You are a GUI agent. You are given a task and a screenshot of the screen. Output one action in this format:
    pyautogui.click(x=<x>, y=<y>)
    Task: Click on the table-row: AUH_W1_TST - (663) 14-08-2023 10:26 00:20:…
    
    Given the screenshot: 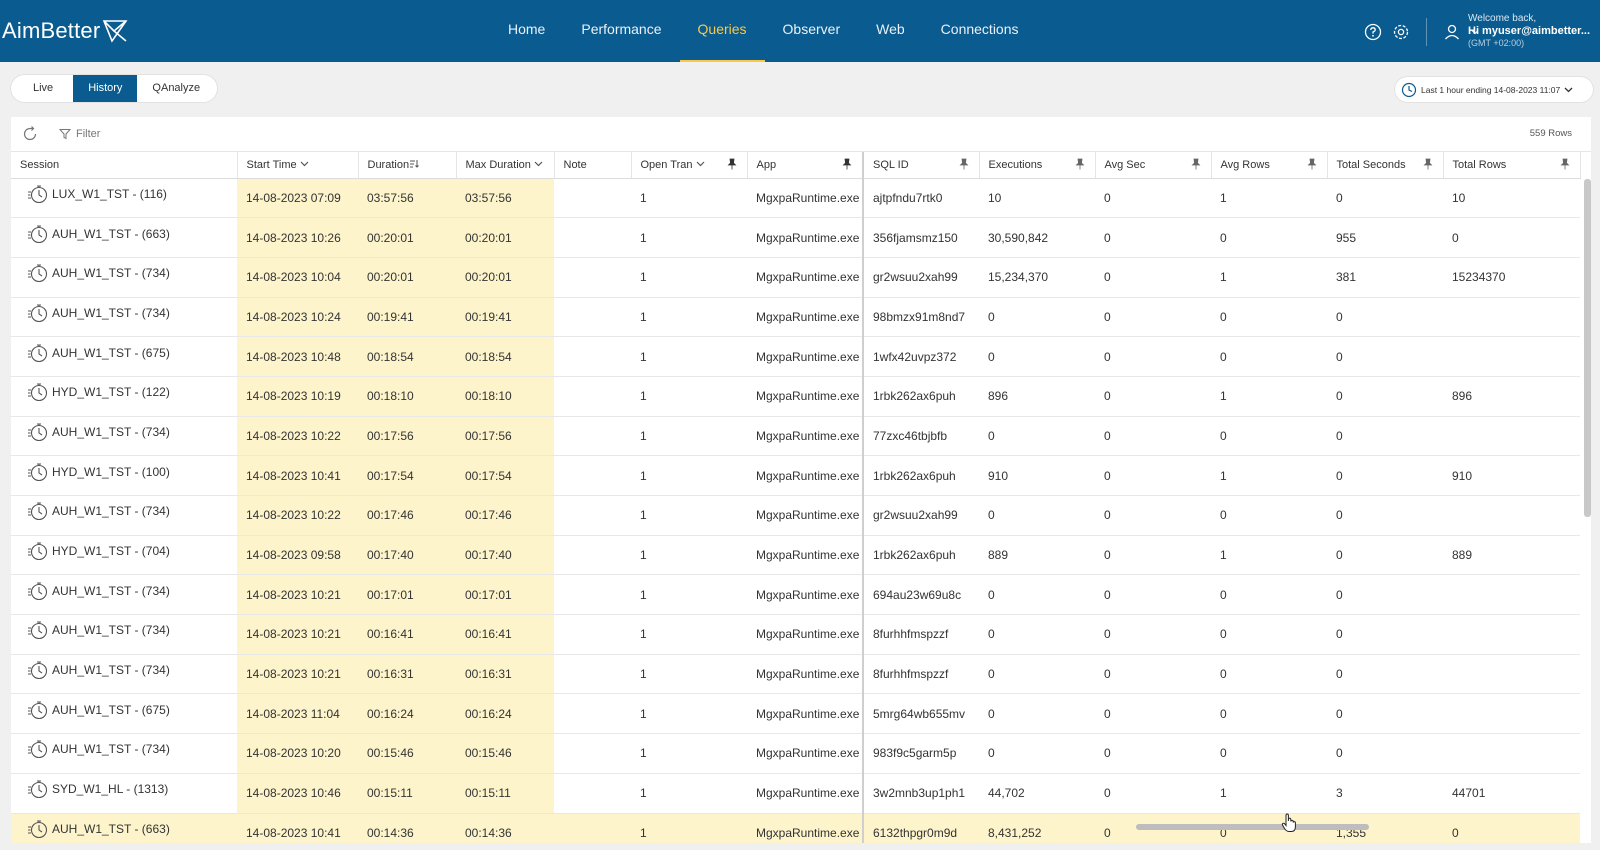 What is the action you would take?
    pyautogui.click(x=795, y=237)
    